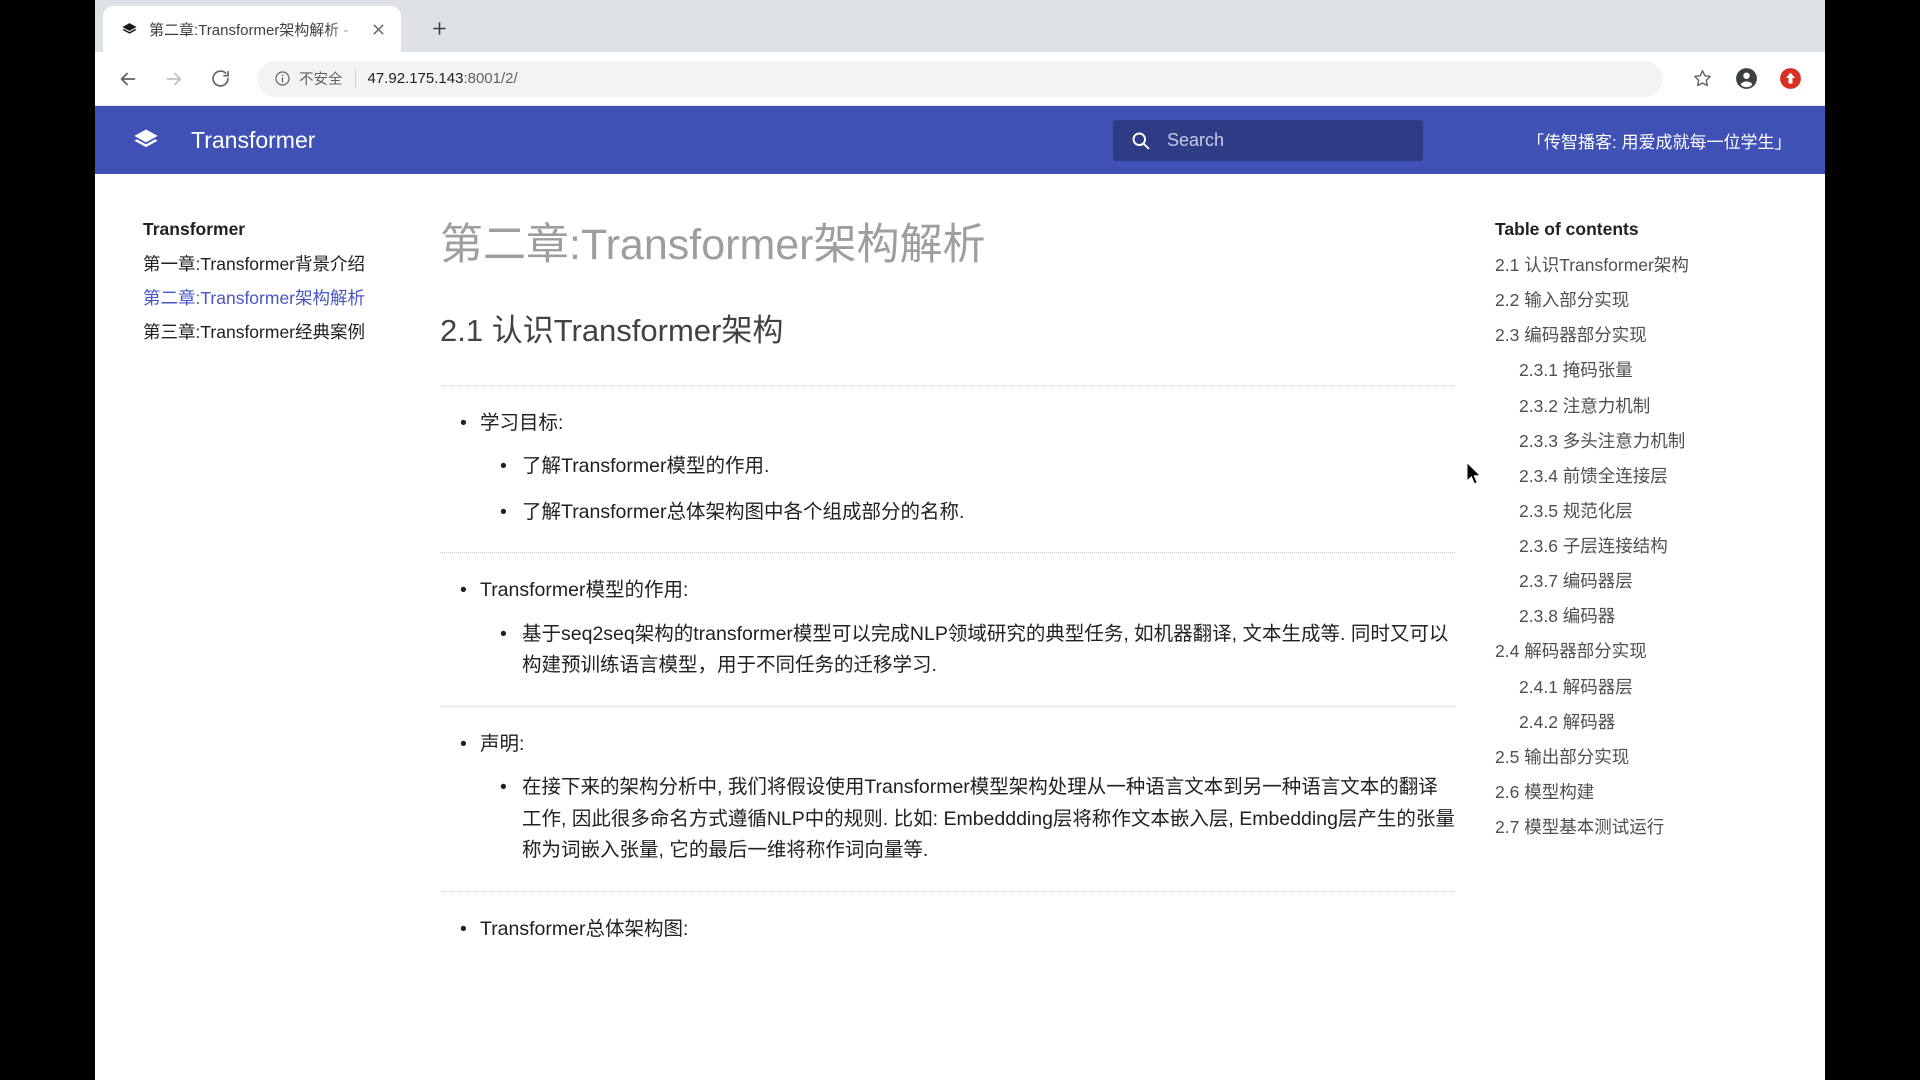 Image resolution: width=1920 pixels, height=1080 pixels. Describe the element at coordinates (1650, 300) in the screenshot. I see `toc-item-2-2: 2.2 输入部分实现` at that location.